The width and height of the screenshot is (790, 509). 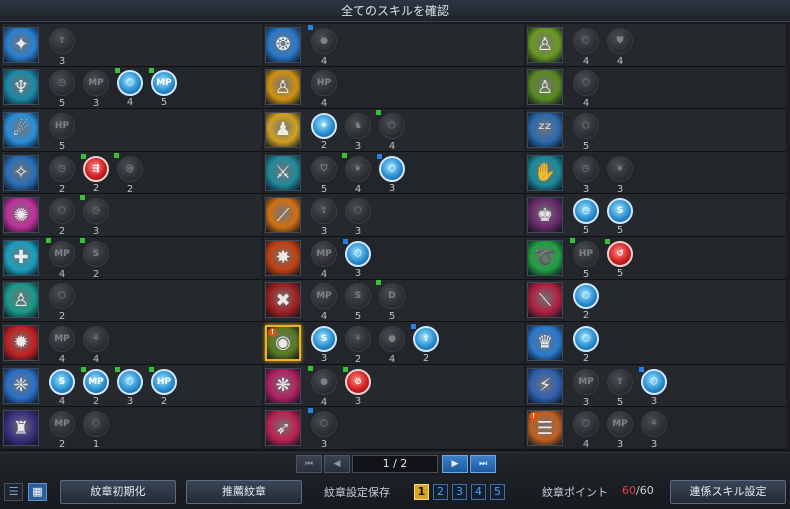 What do you see at coordinates (309, 464) in the screenshot?
I see `first-page-button: ⏮` at bounding box center [309, 464].